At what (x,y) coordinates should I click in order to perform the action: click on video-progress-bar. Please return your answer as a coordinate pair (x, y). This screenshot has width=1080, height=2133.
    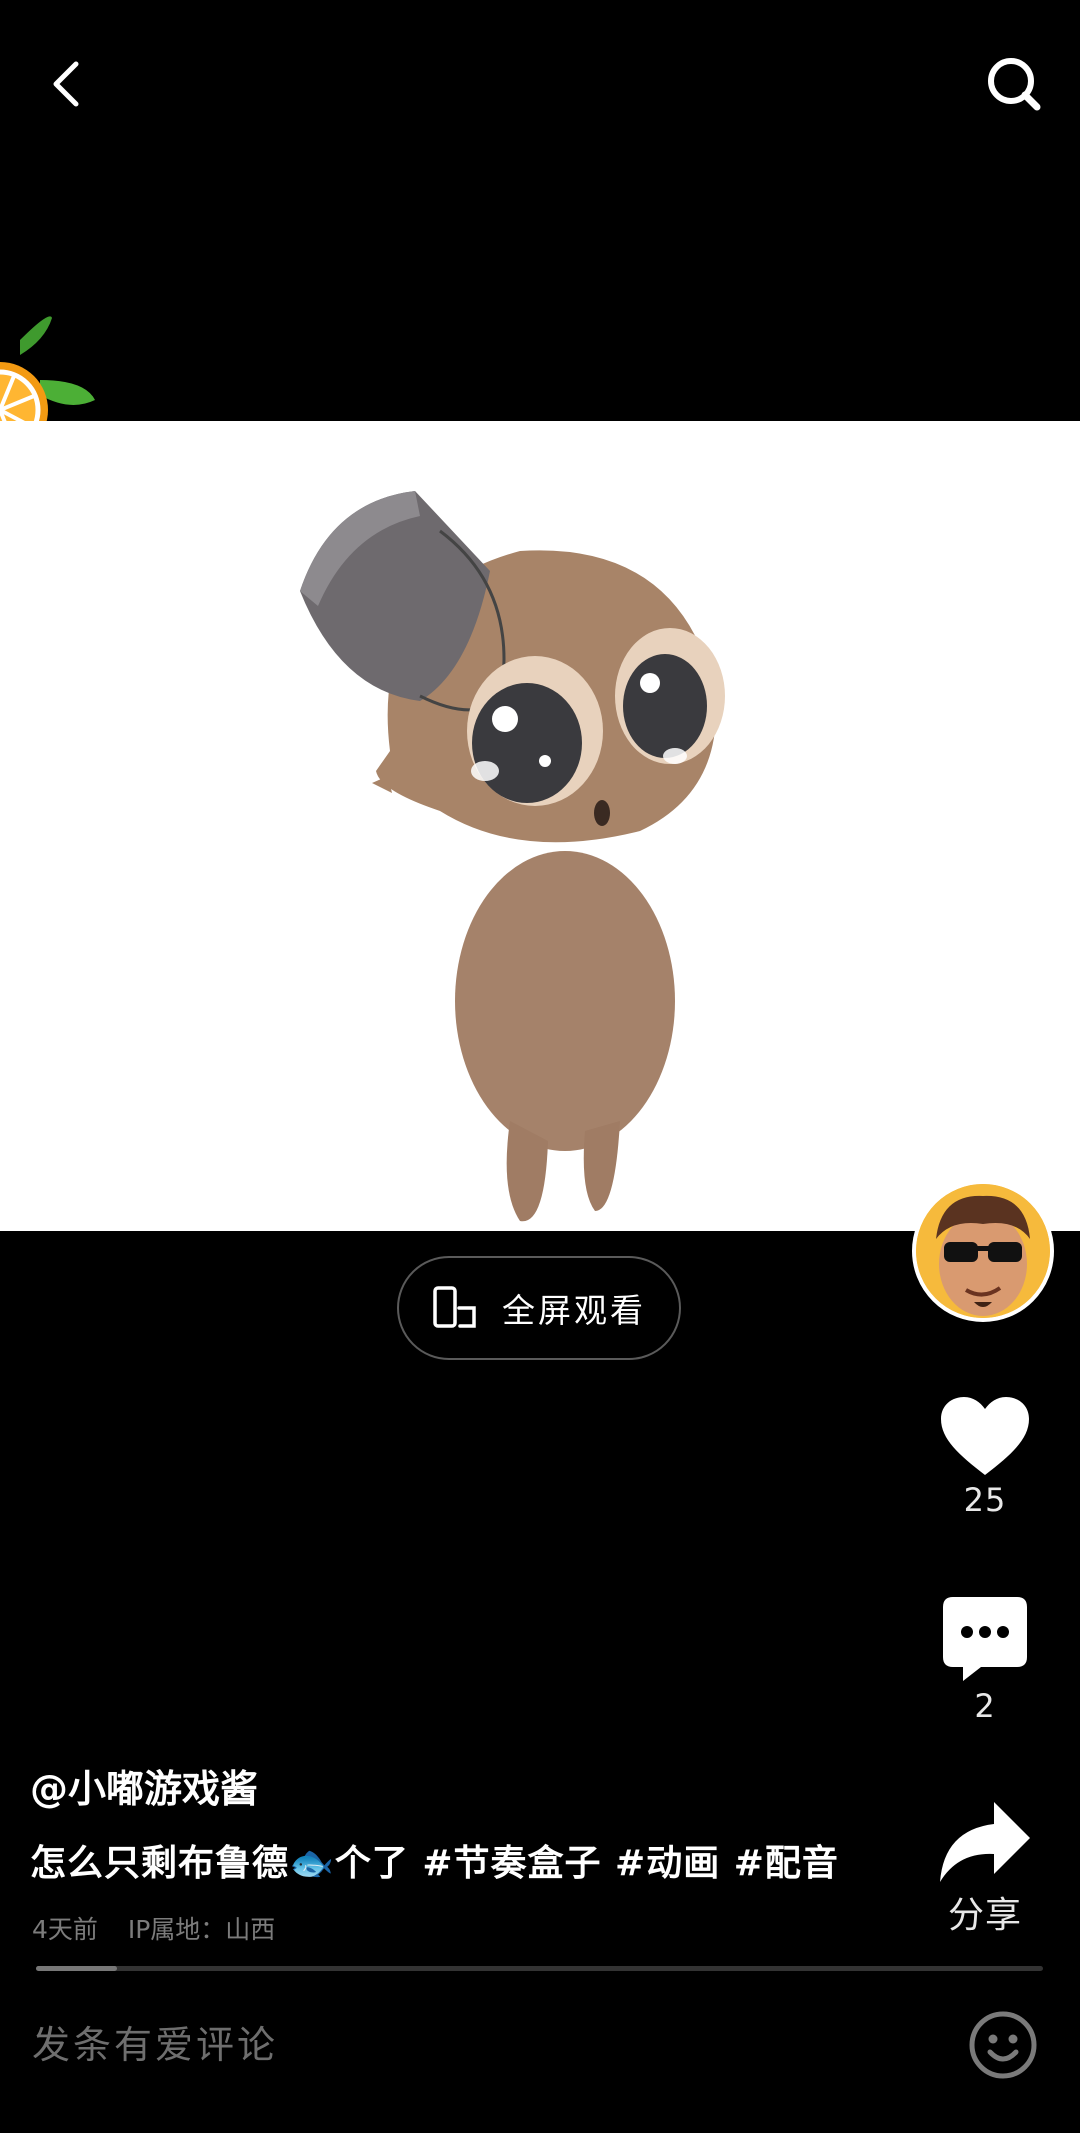
    Looking at the image, I should click on (539, 1968).